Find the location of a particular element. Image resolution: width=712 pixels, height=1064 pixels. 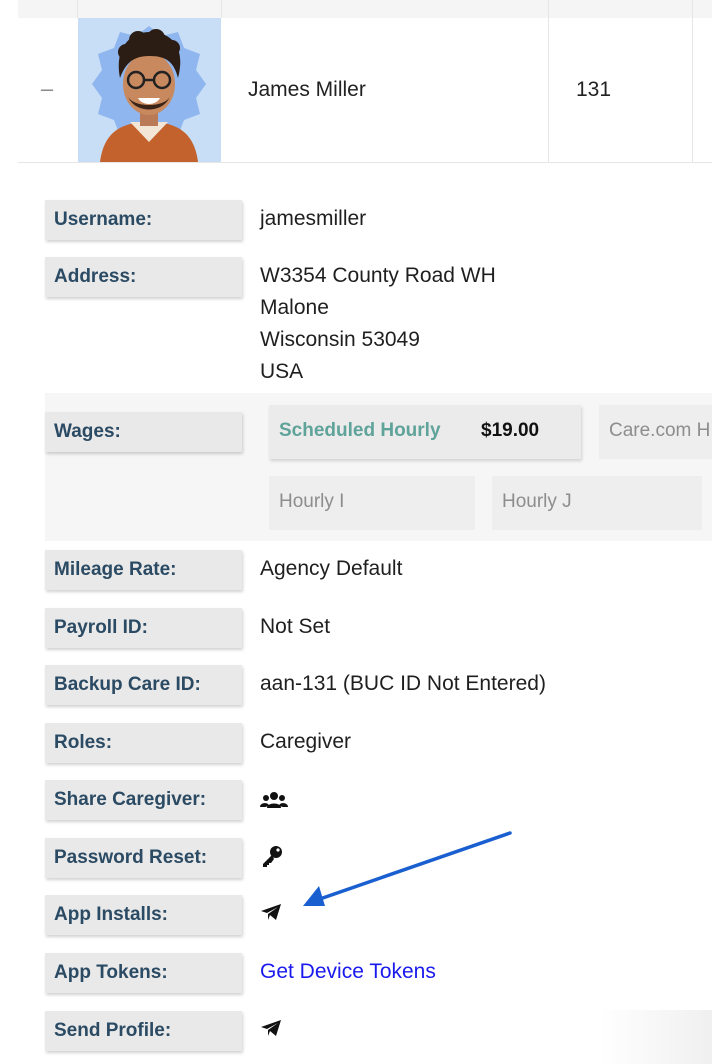

employee-name: James Miller is located at coordinates (307, 89).